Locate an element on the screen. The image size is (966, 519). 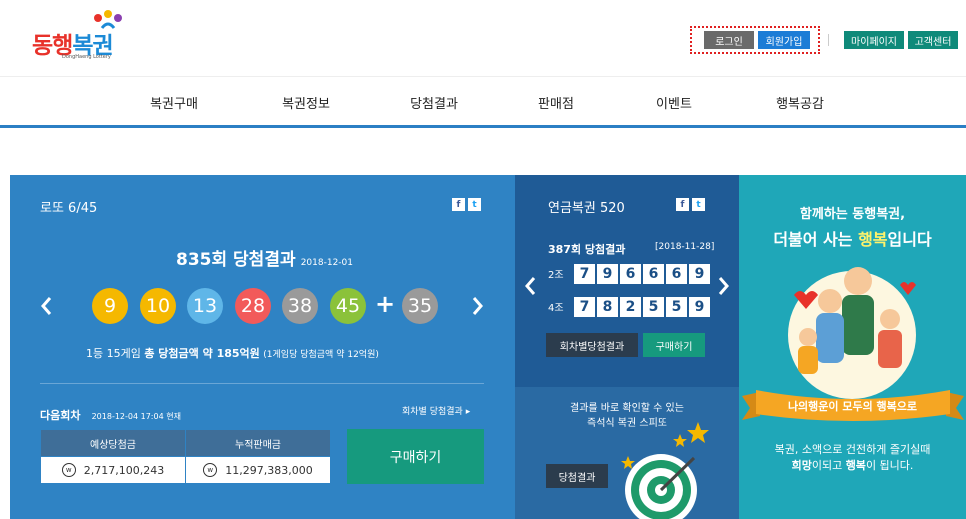
promo-line1: 함께하는 동행복권, is located at coordinates (852, 214).